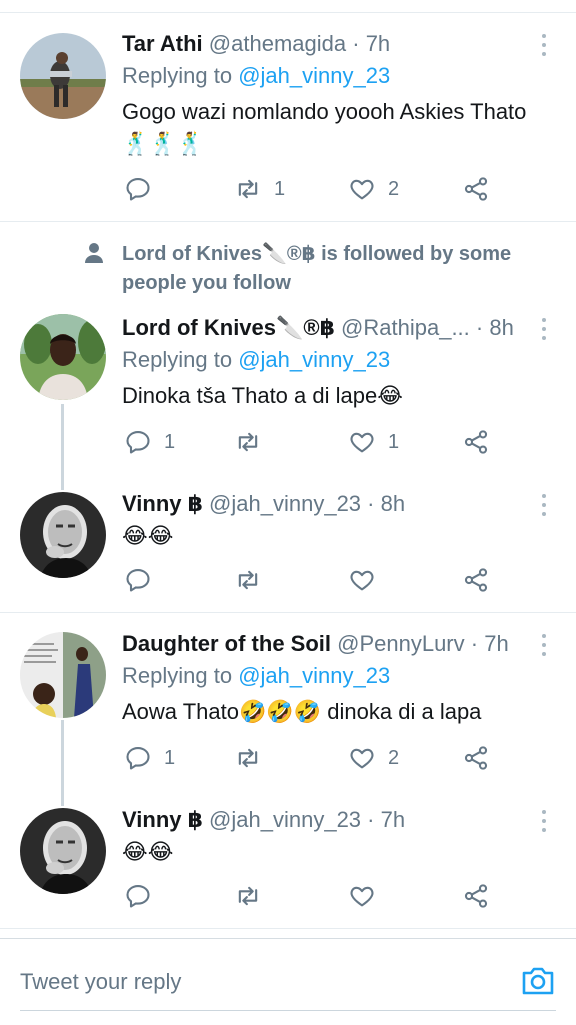  What do you see at coordinates (177, 675) in the screenshot?
I see `replying-to-label: Replying to` at bounding box center [177, 675].